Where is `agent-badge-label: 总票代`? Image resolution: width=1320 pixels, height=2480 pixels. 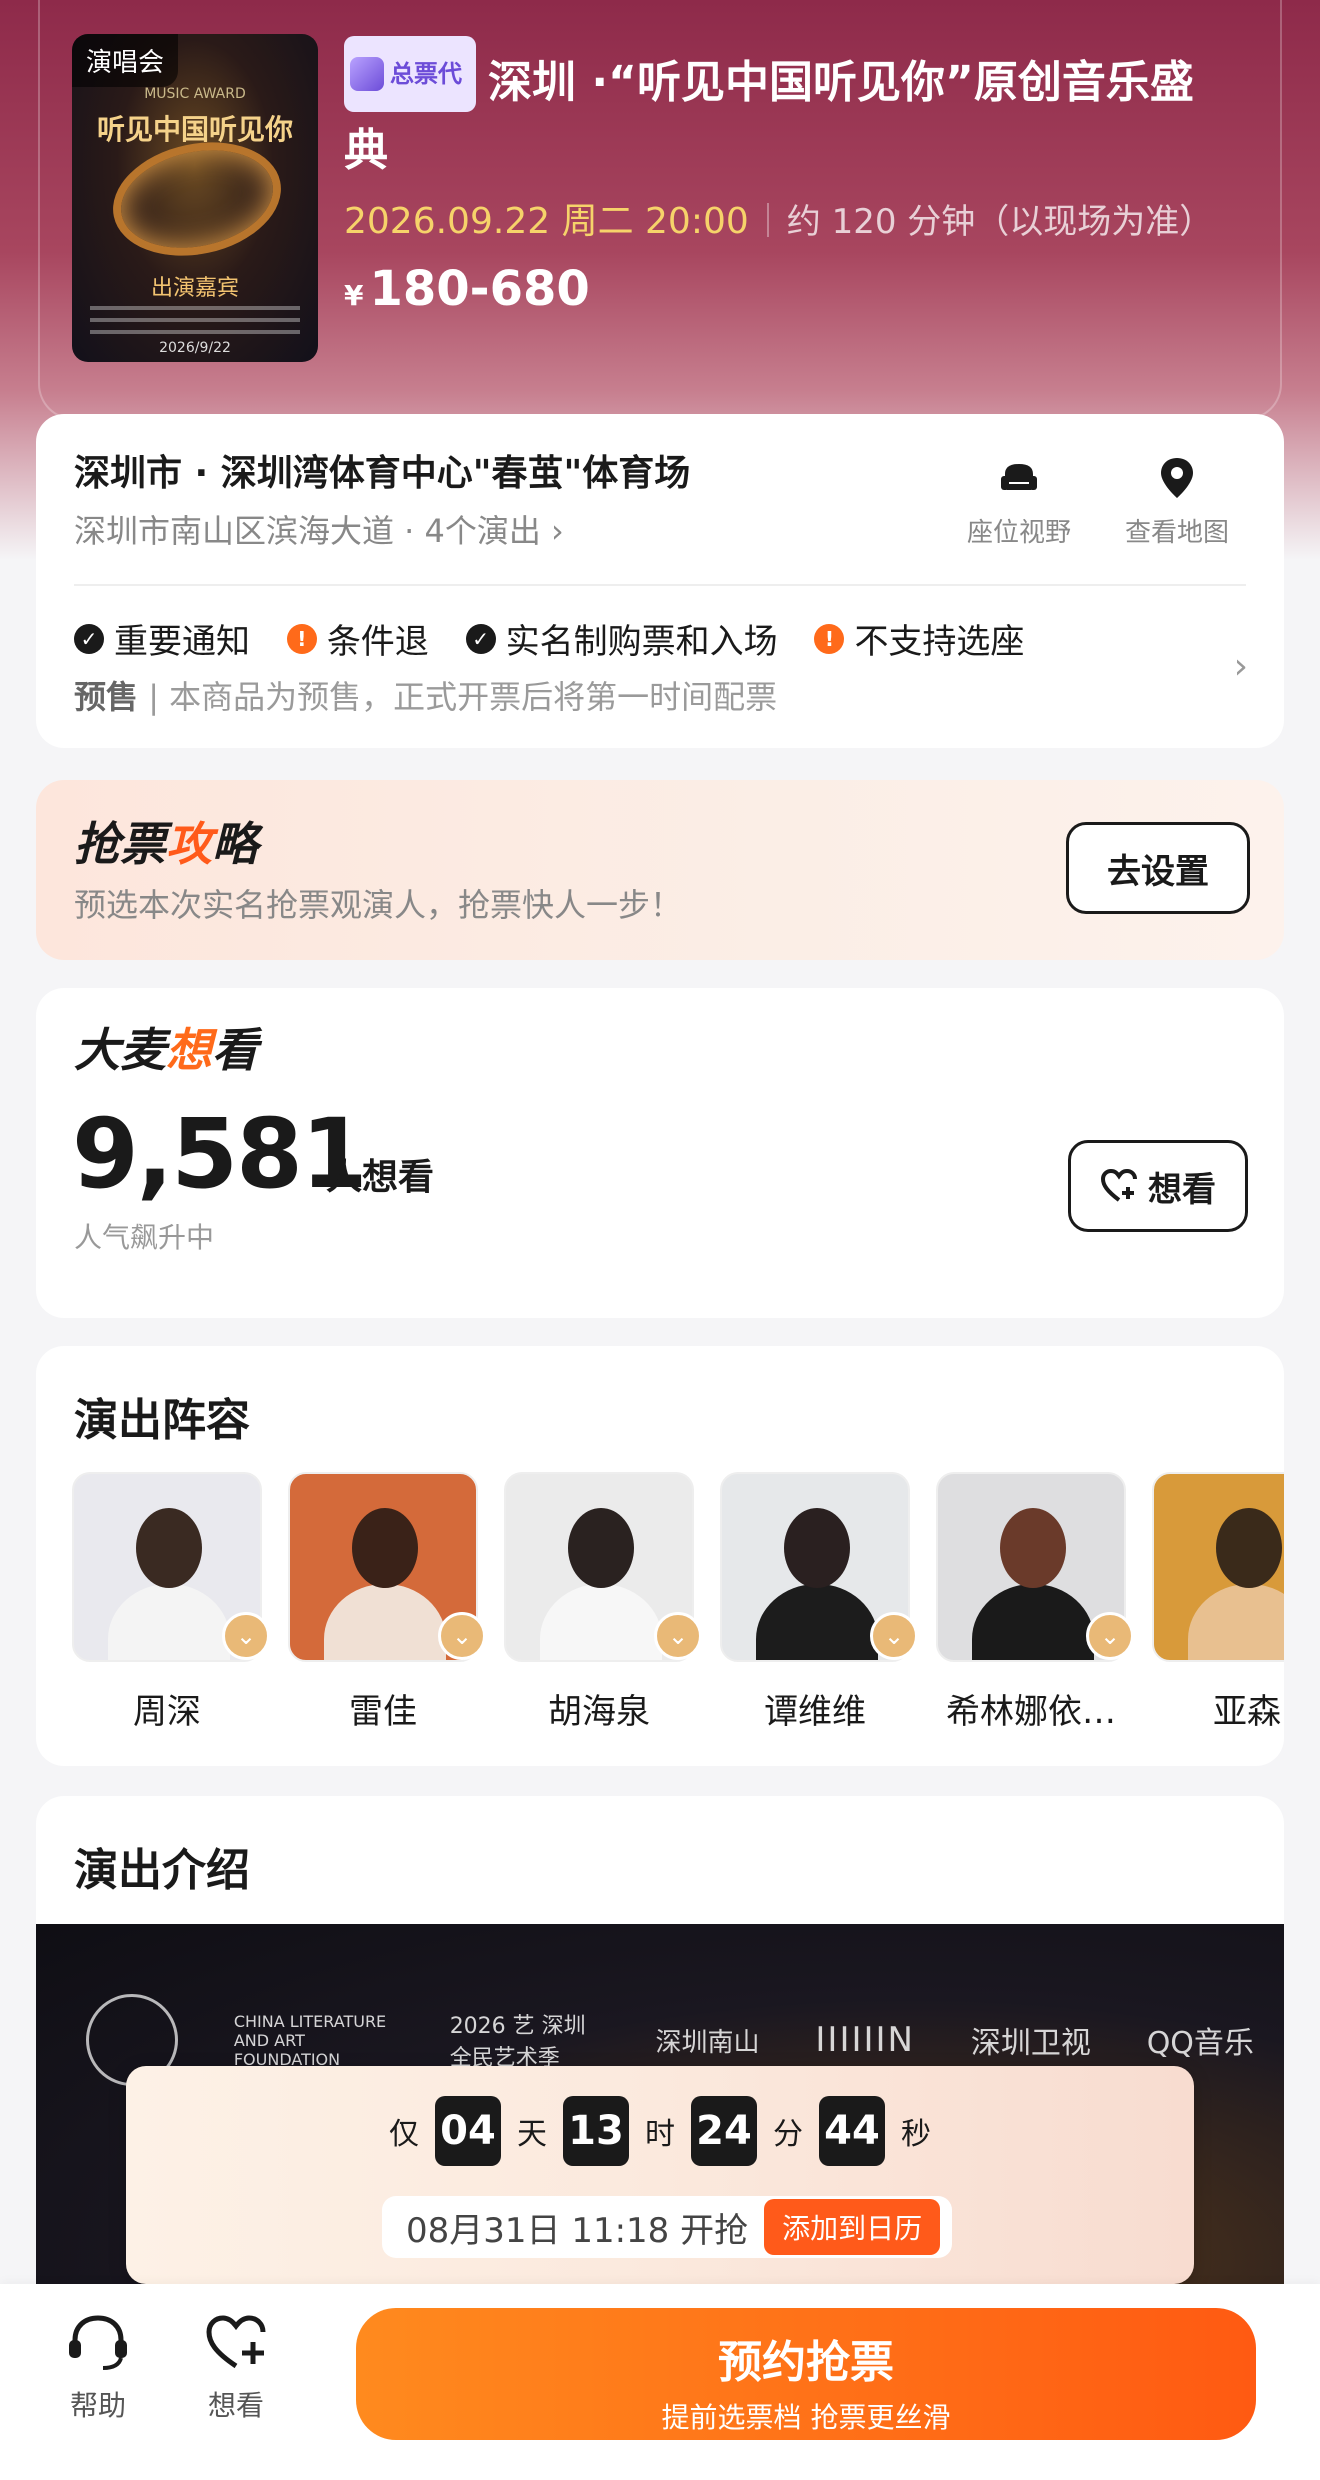
agent-badge-label: 总票代 is located at coordinates (426, 74).